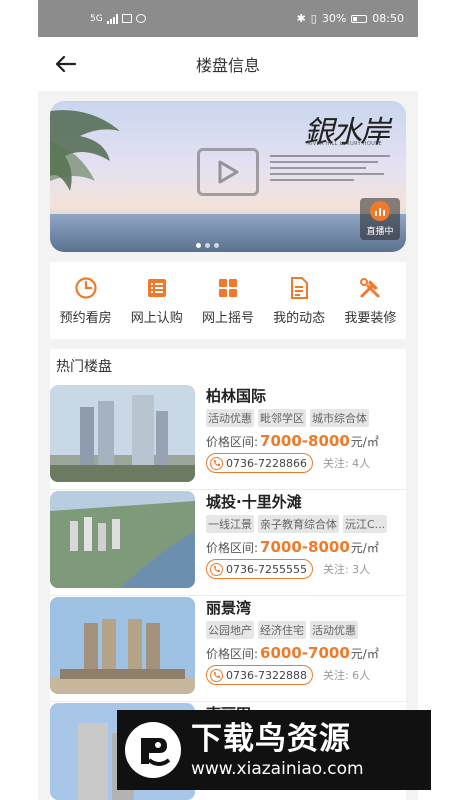 The width and height of the screenshot is (450, 800). Describe the element at coordinates (370, 287) in the screenshot. I see `tools-icon` at that location.